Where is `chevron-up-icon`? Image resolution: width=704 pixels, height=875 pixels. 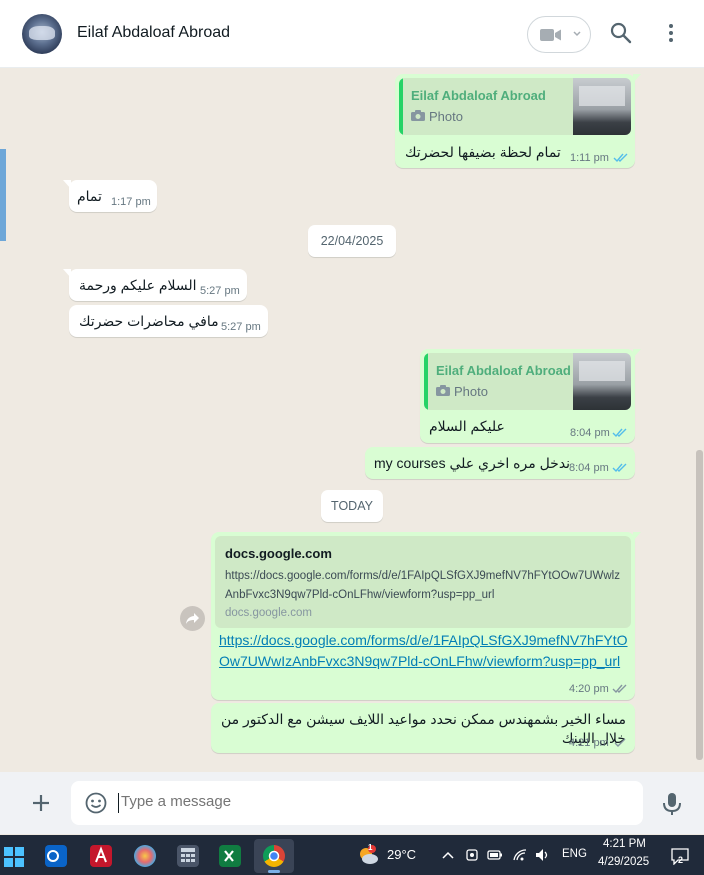
chevron-up-icon is located at coordinates (448, 855).